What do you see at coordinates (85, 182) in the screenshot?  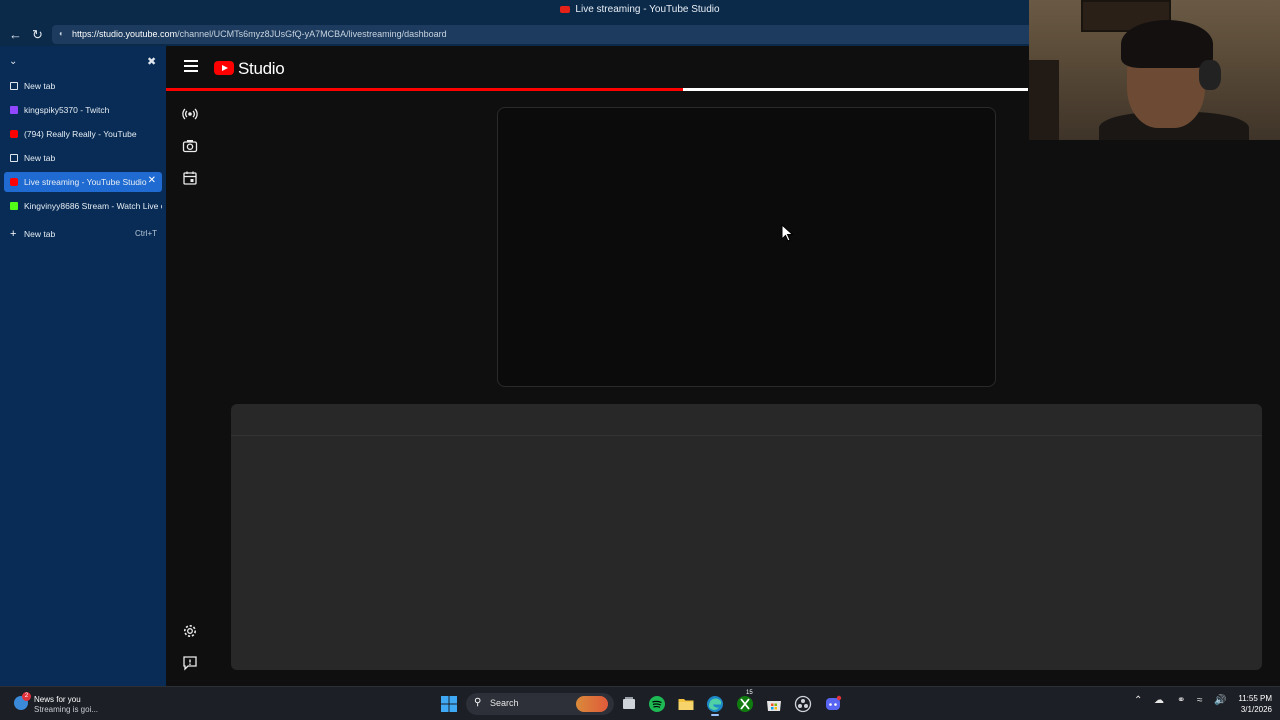 I see `tab-label: Live streaming - YouTube Studio` at bounding box center [85, 182].